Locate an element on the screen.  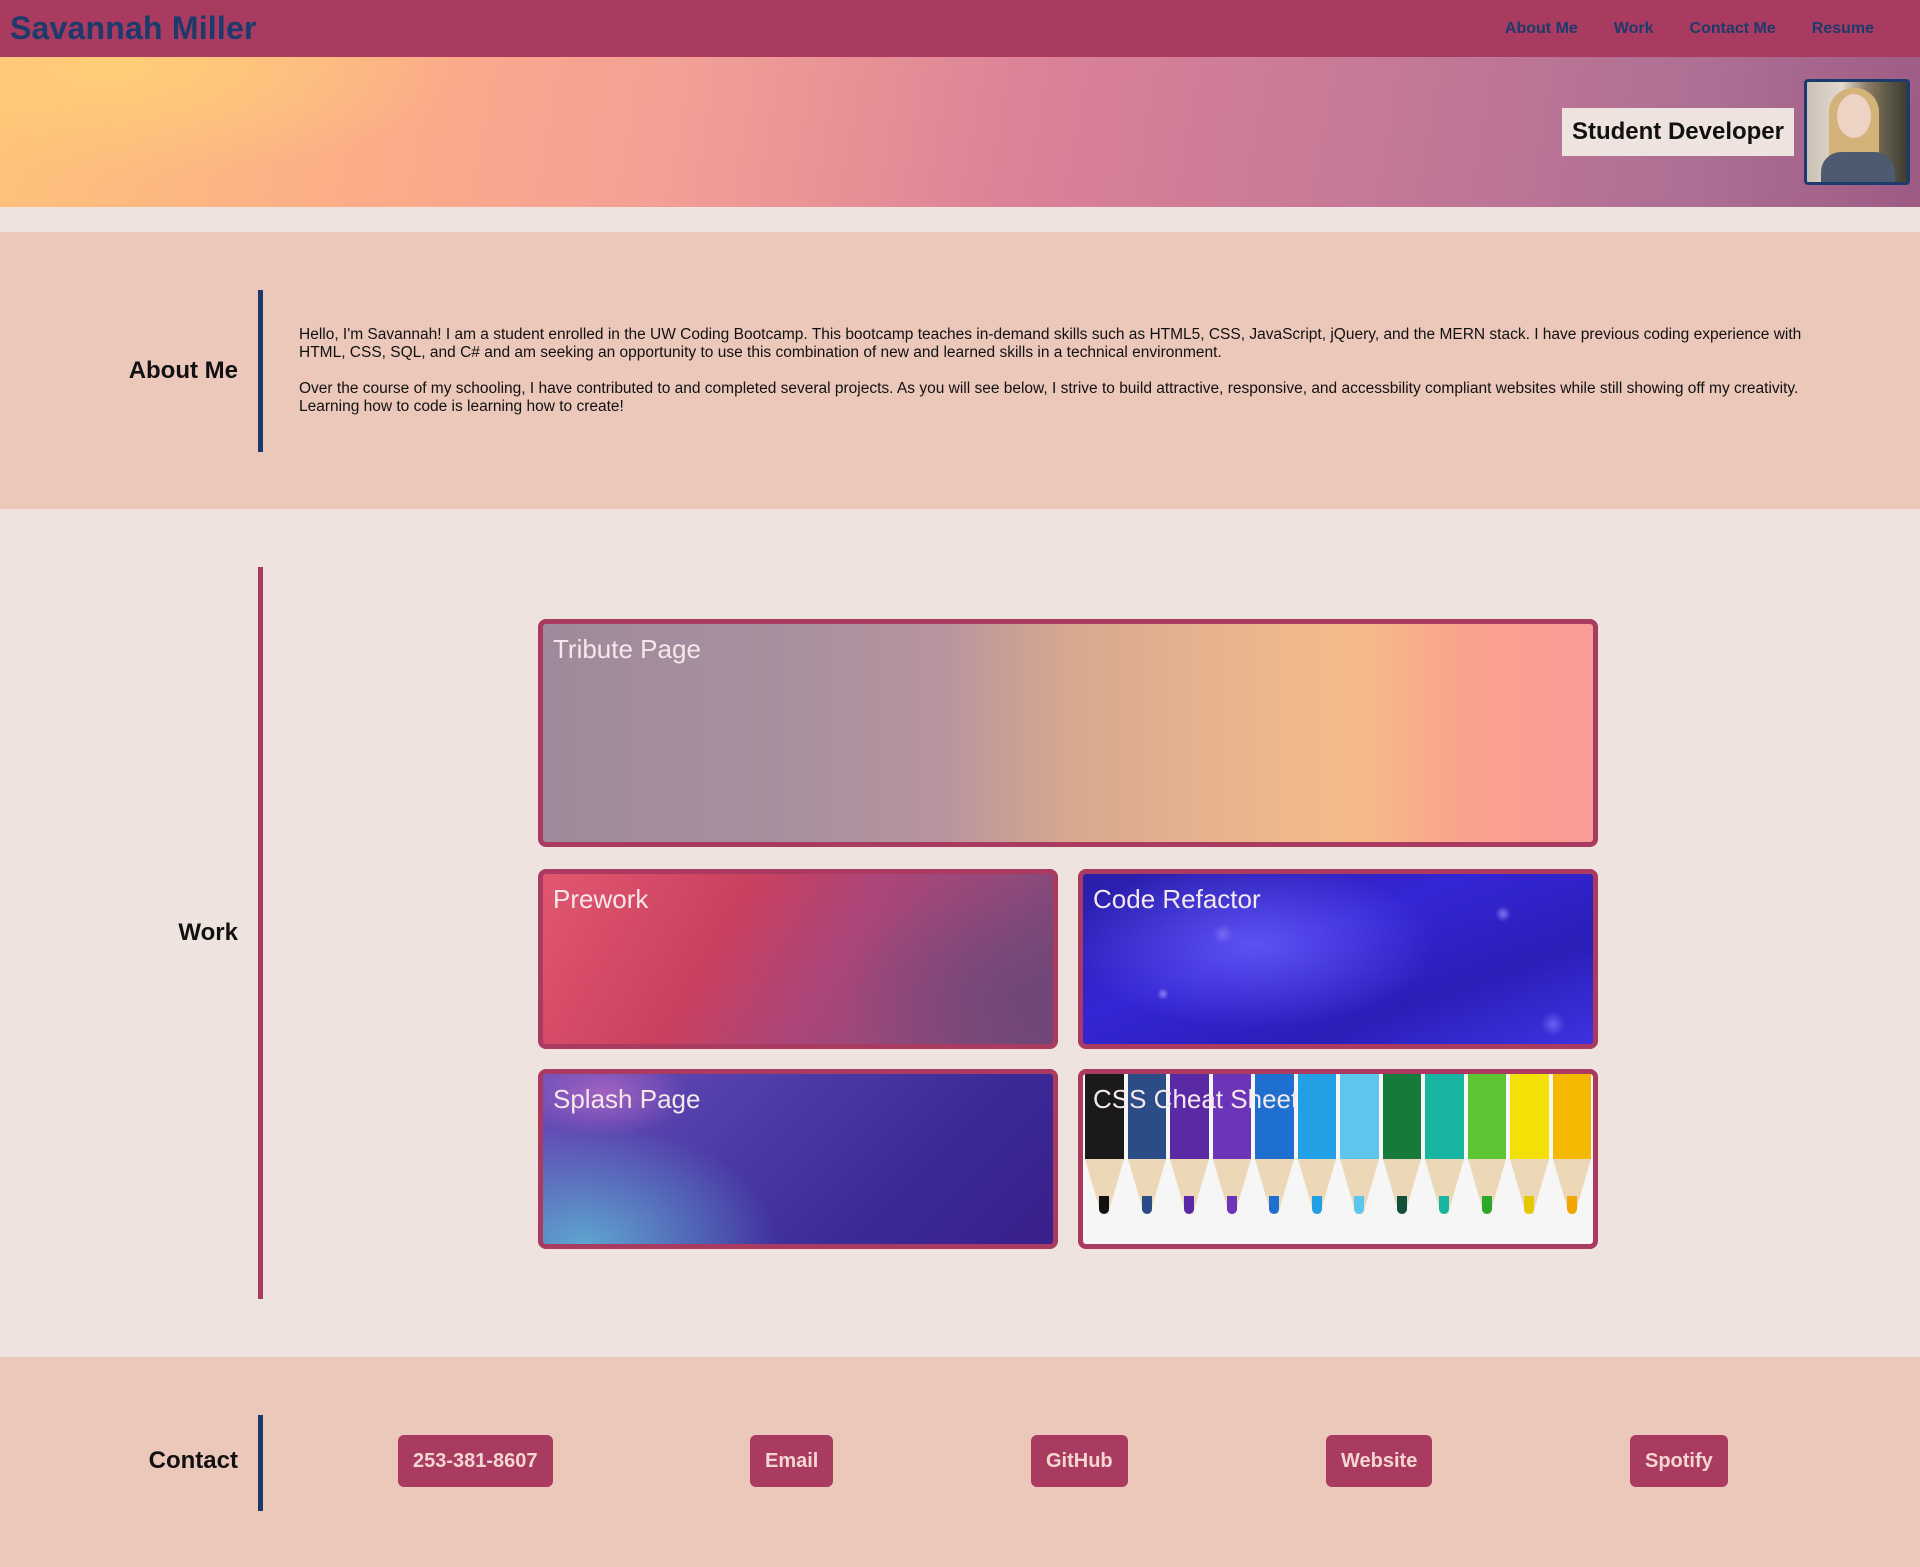
github-button: GitHub is located at coordinates (1079, 1461).